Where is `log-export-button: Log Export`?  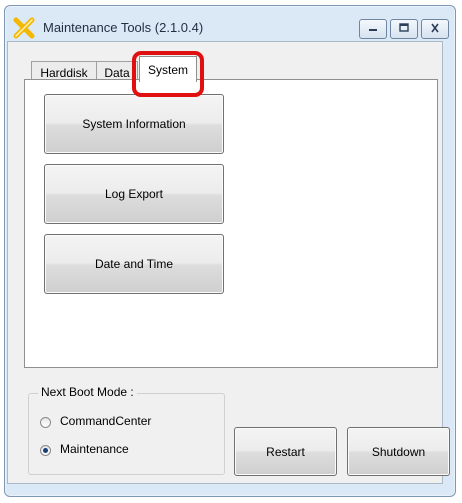
log-export-button: Log Export is located at coordinates (134, 194).